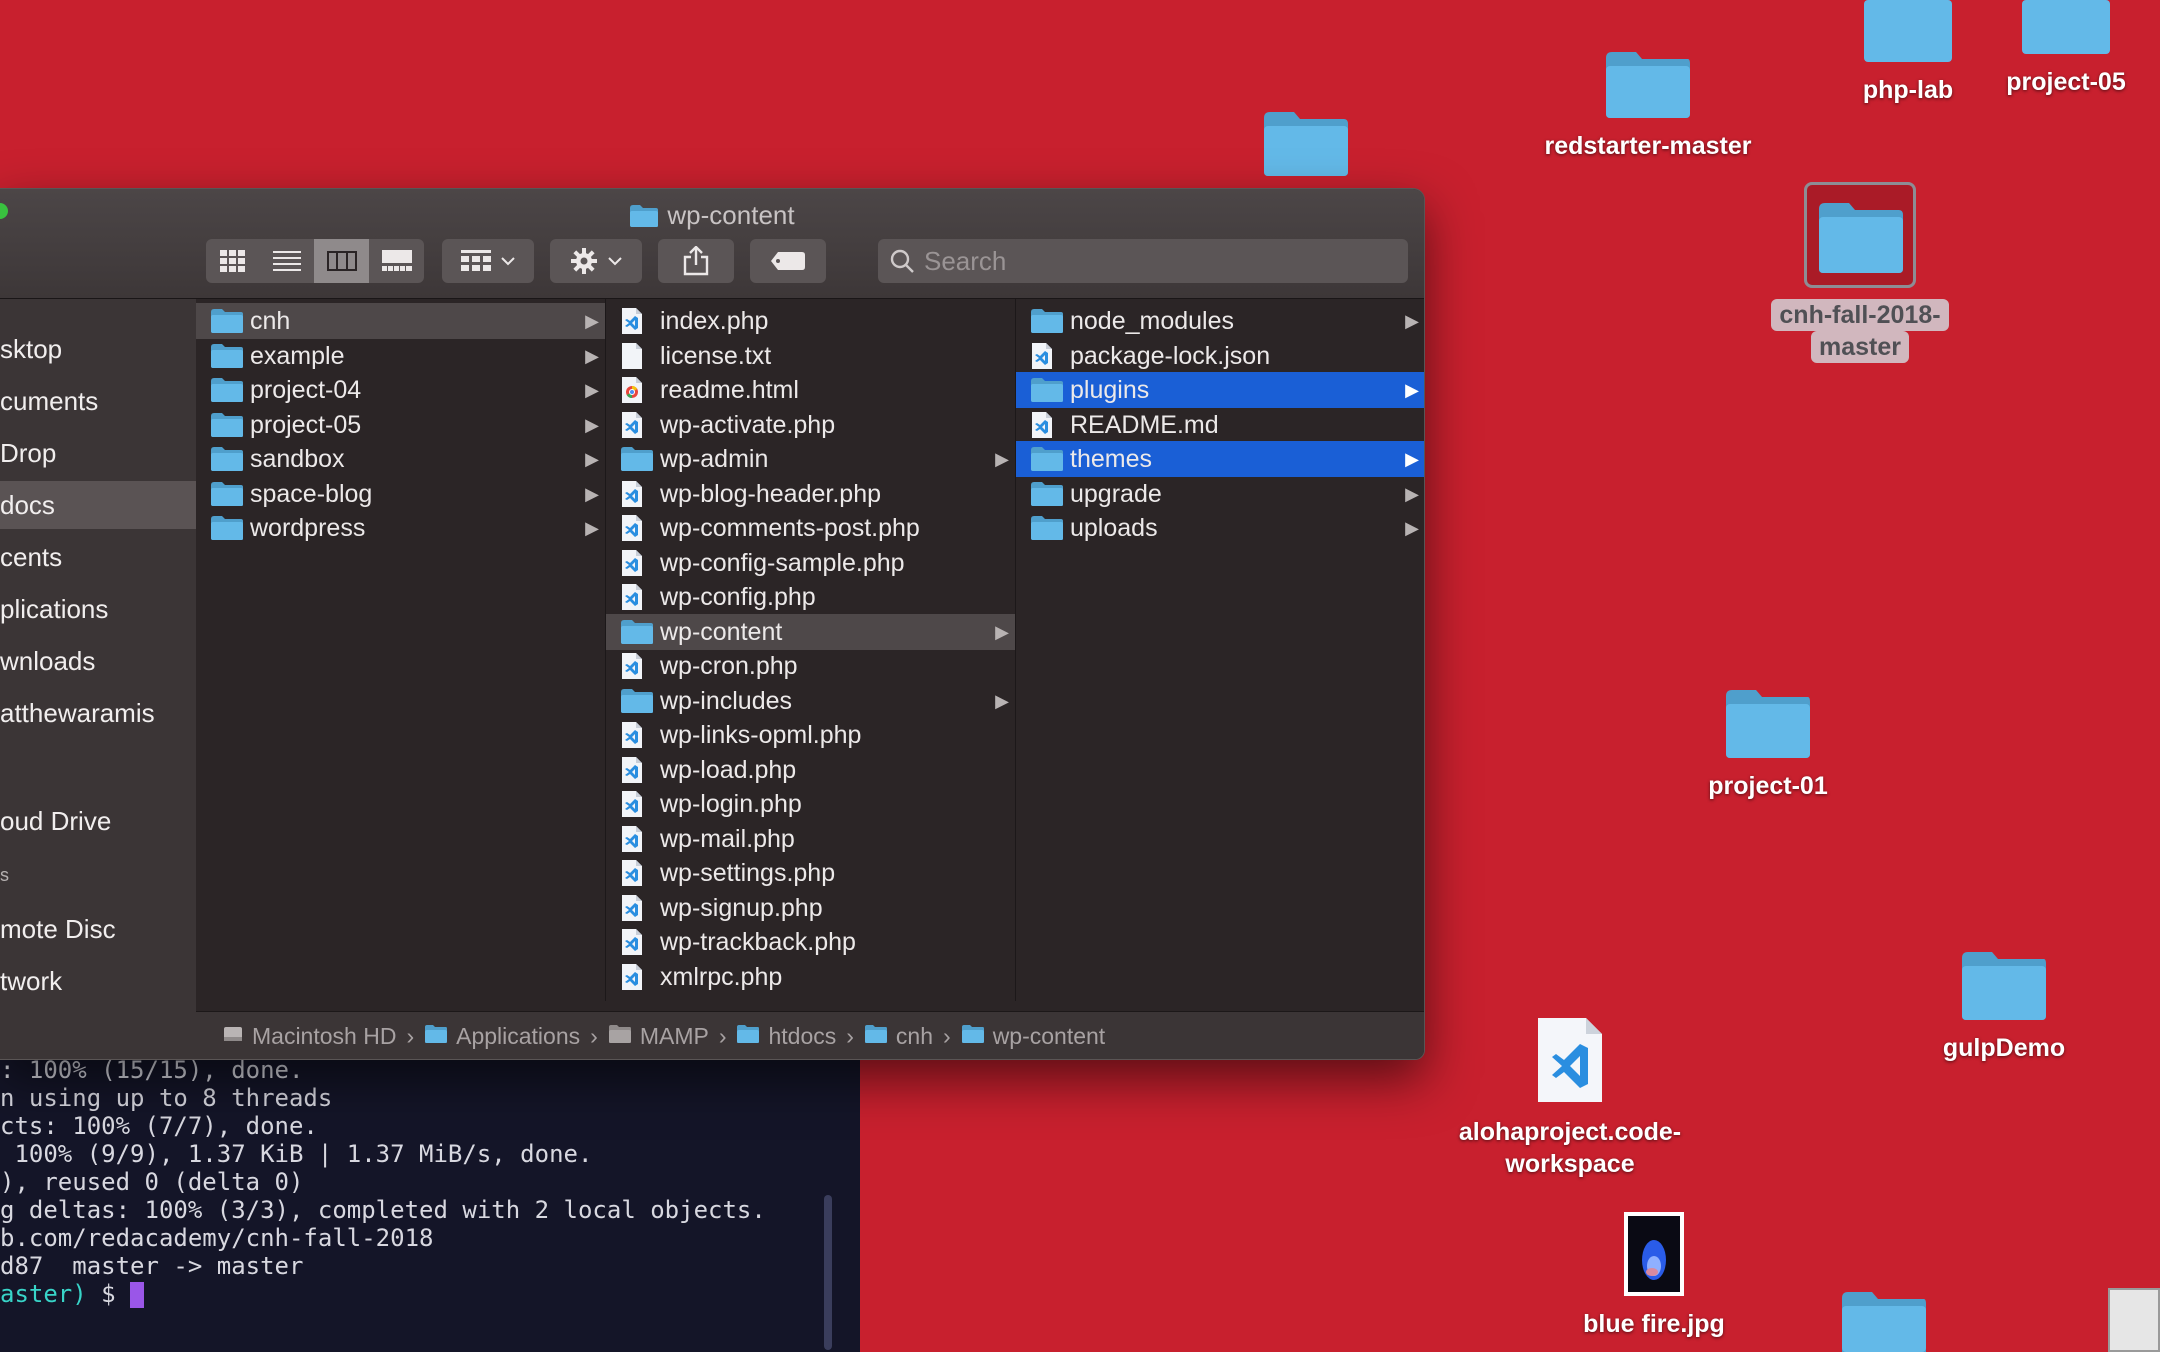  Describe the element at coordinates (810, 494) in the screenshot. I see `file-row-wp-blog-header-php: wp-blog-header.php` at that location.